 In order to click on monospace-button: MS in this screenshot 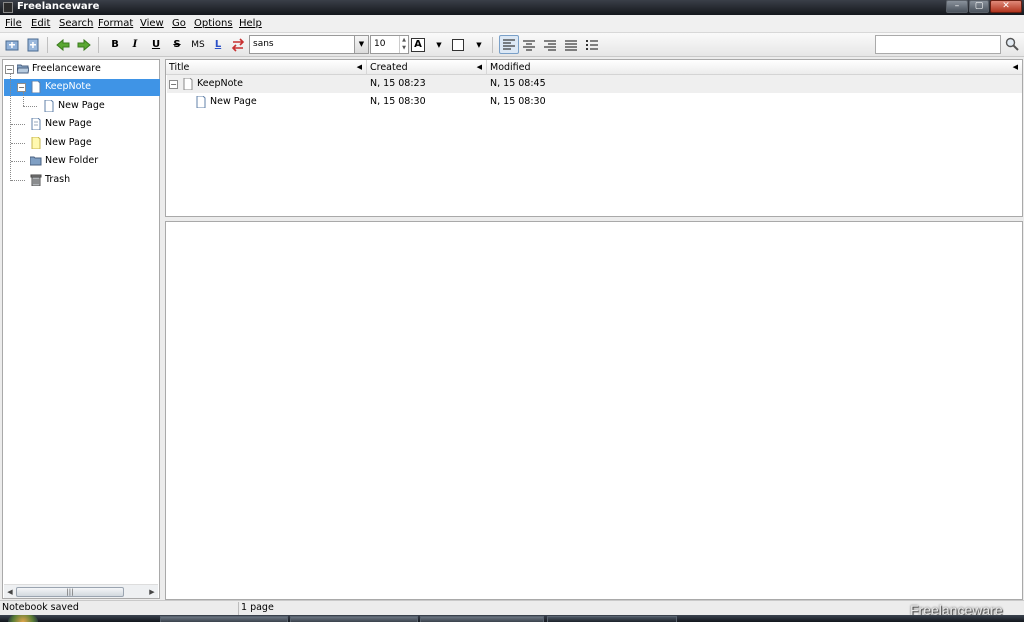, I will do `click(198, 45)`.